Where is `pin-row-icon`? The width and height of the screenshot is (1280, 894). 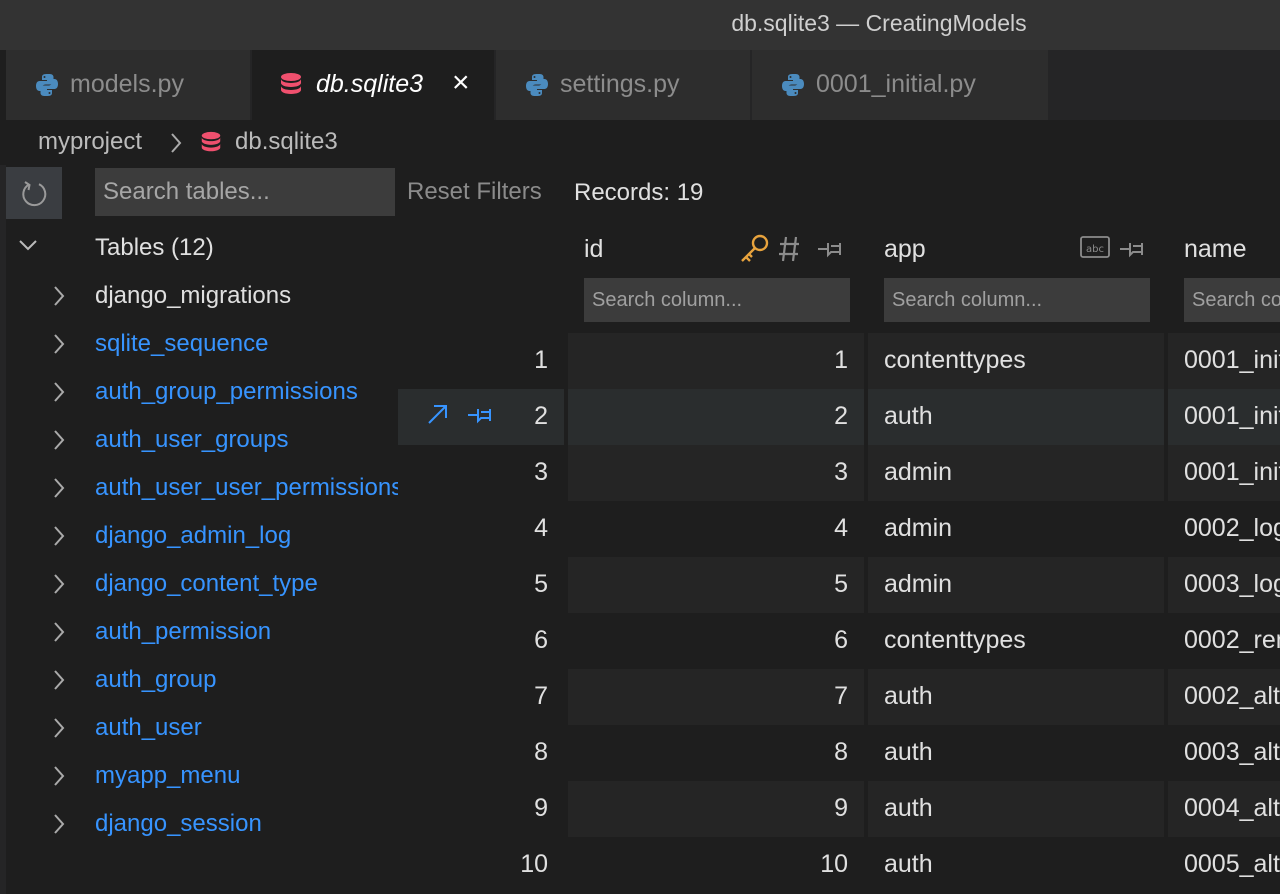
pin-row-icon is located at coordinates (479, 416).